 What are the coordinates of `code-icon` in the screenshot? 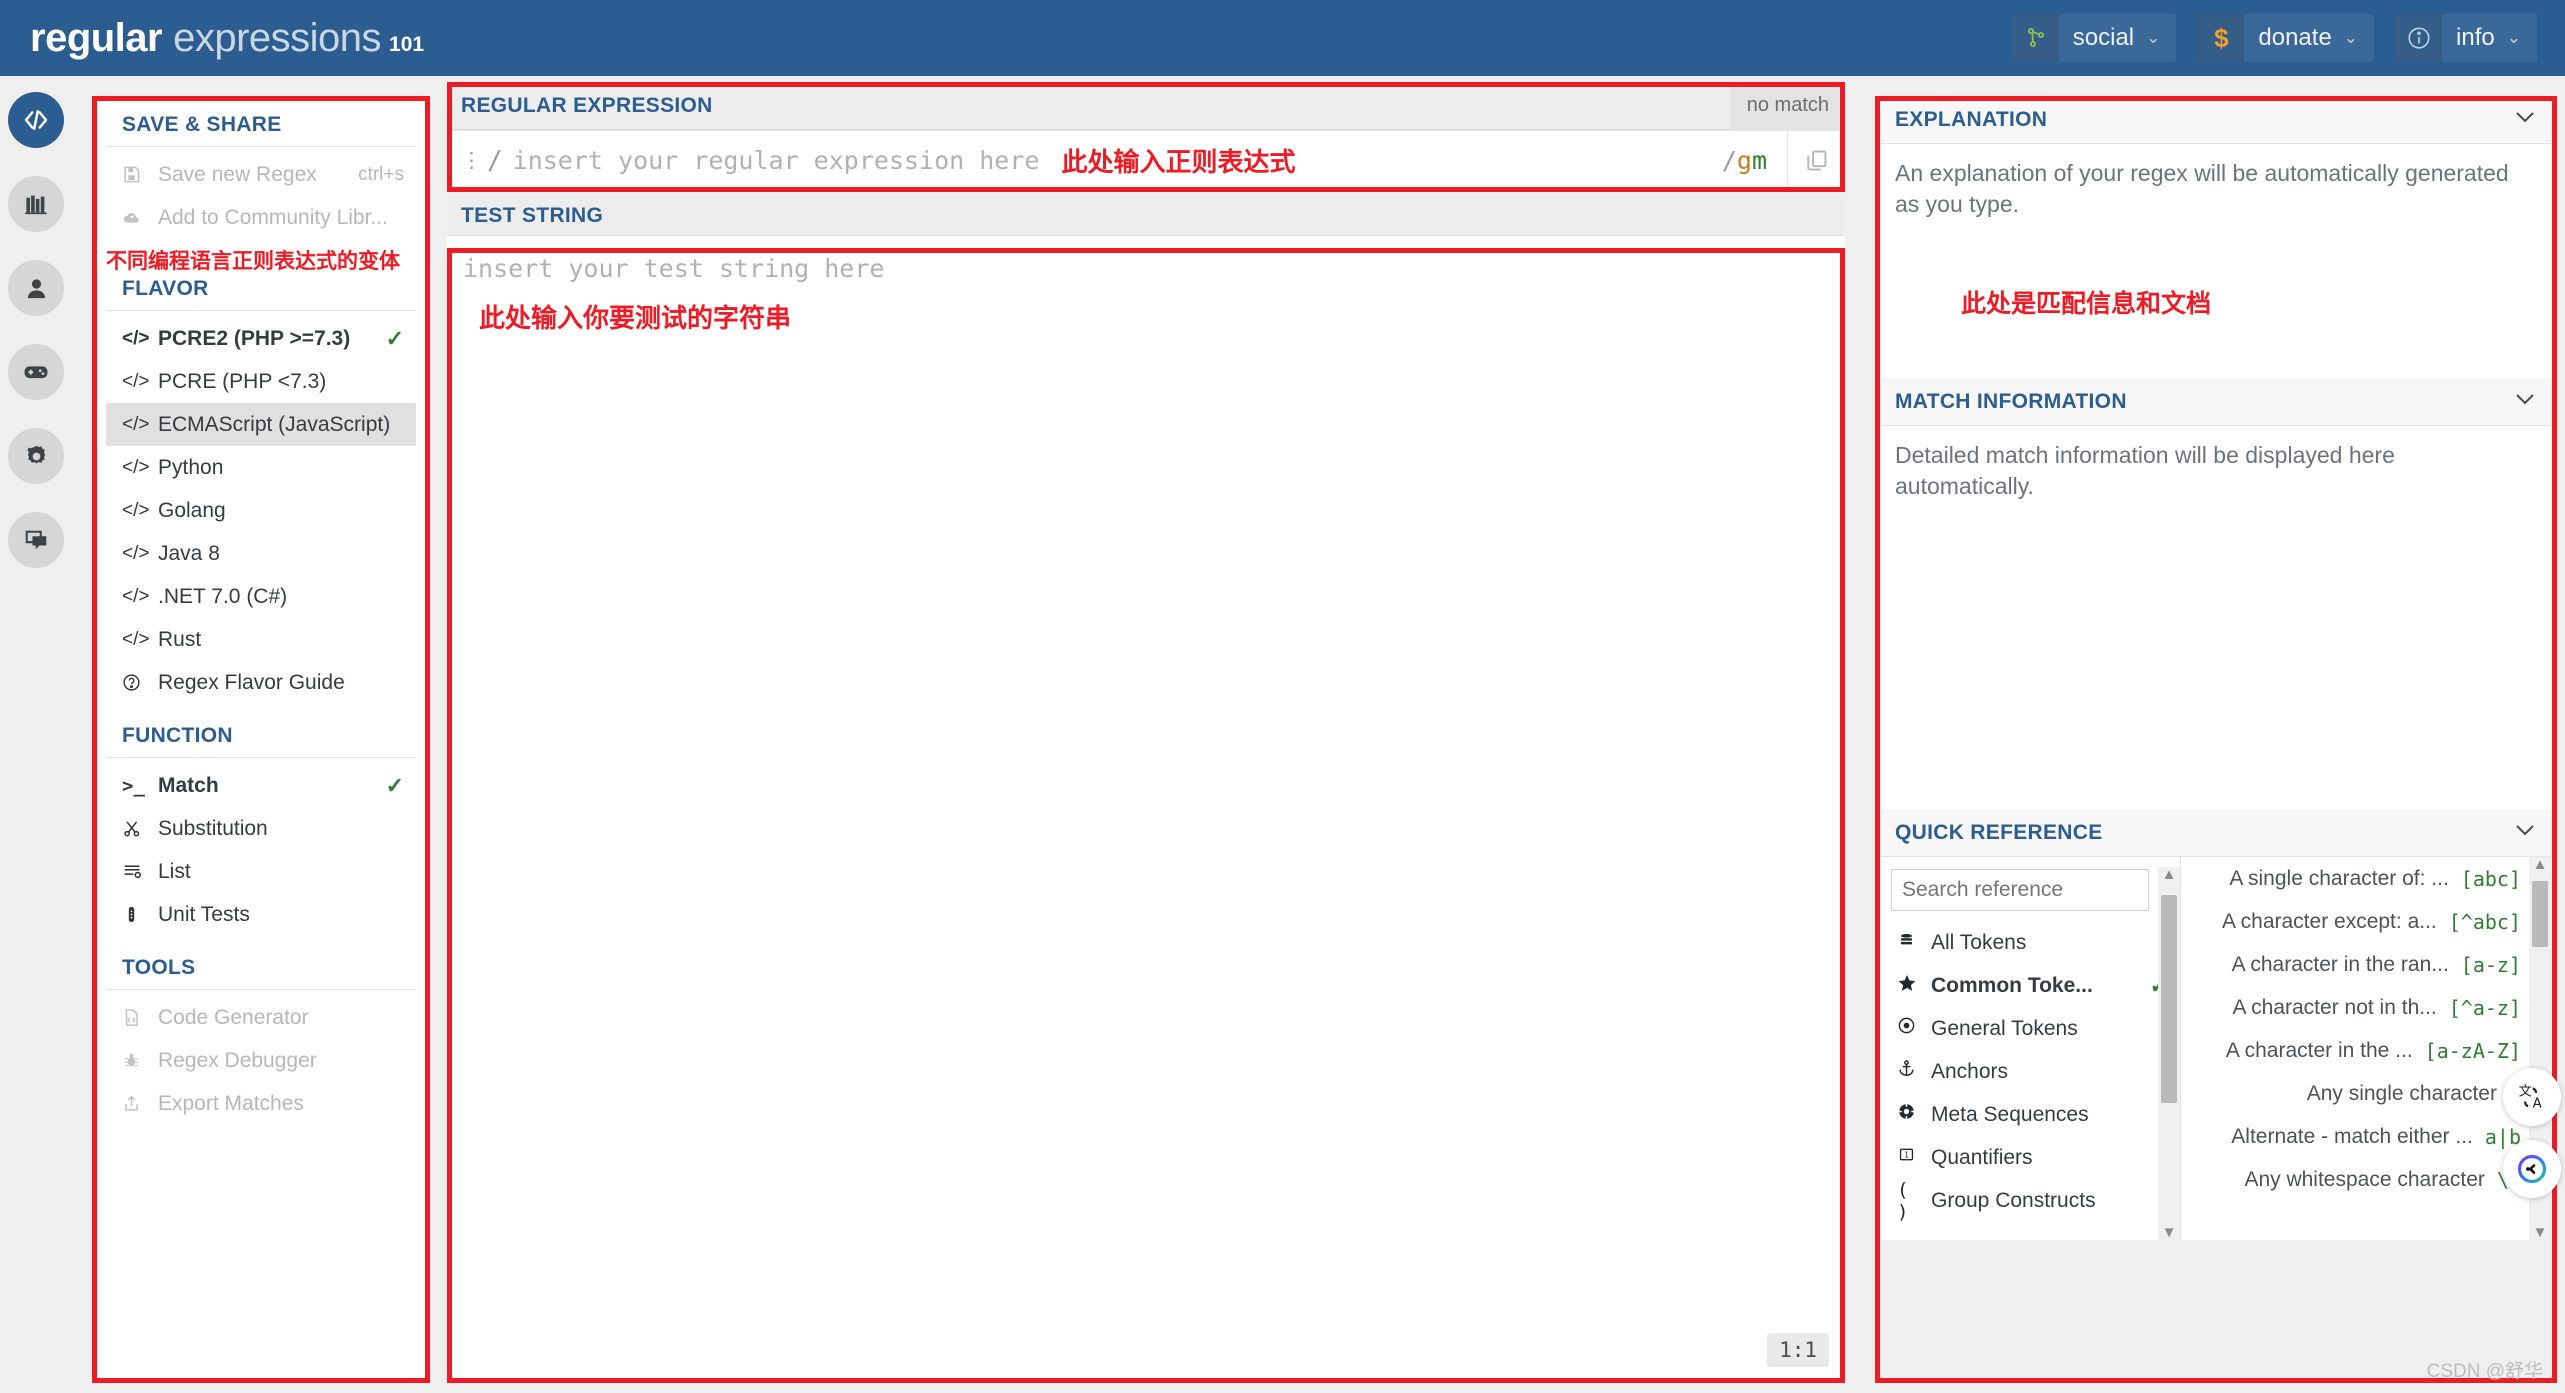 It's located at (36, 120).